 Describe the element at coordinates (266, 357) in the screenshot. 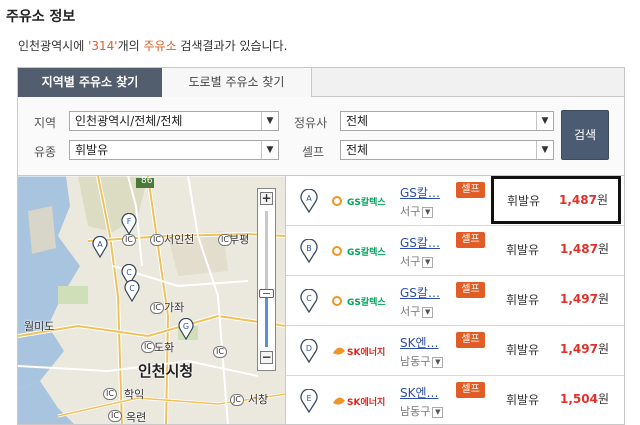

I see `zoom-out-button: −` at that location.